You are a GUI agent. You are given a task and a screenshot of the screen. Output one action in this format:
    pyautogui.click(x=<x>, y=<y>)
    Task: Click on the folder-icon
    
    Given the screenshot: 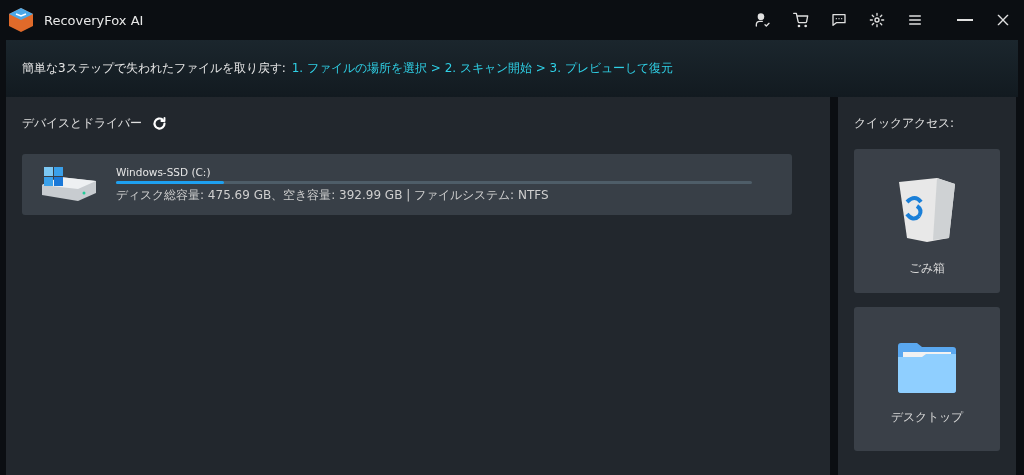 What is the action you would take?
    pyautogui.click(x=927, y=367)
    